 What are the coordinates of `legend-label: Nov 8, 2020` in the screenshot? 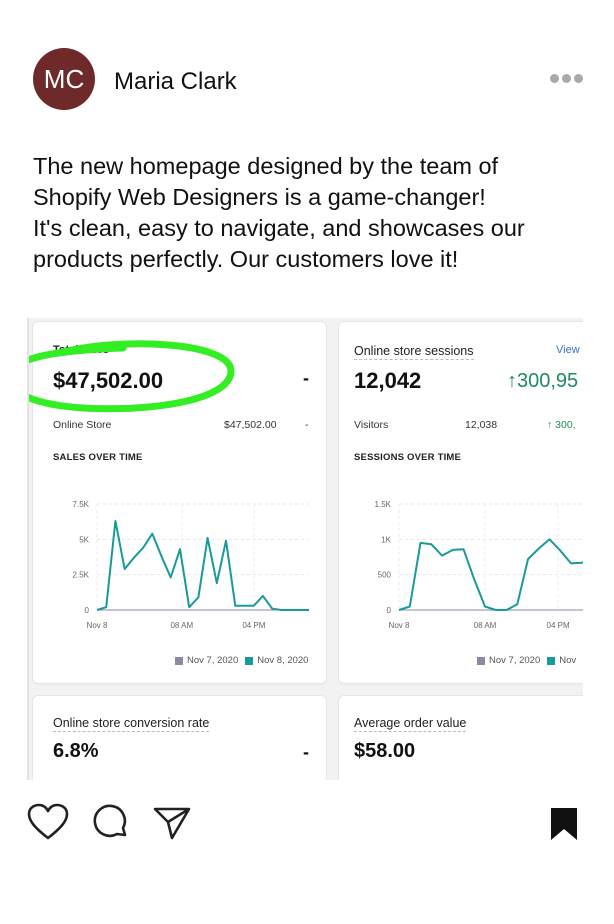 It's located at (283, 660).